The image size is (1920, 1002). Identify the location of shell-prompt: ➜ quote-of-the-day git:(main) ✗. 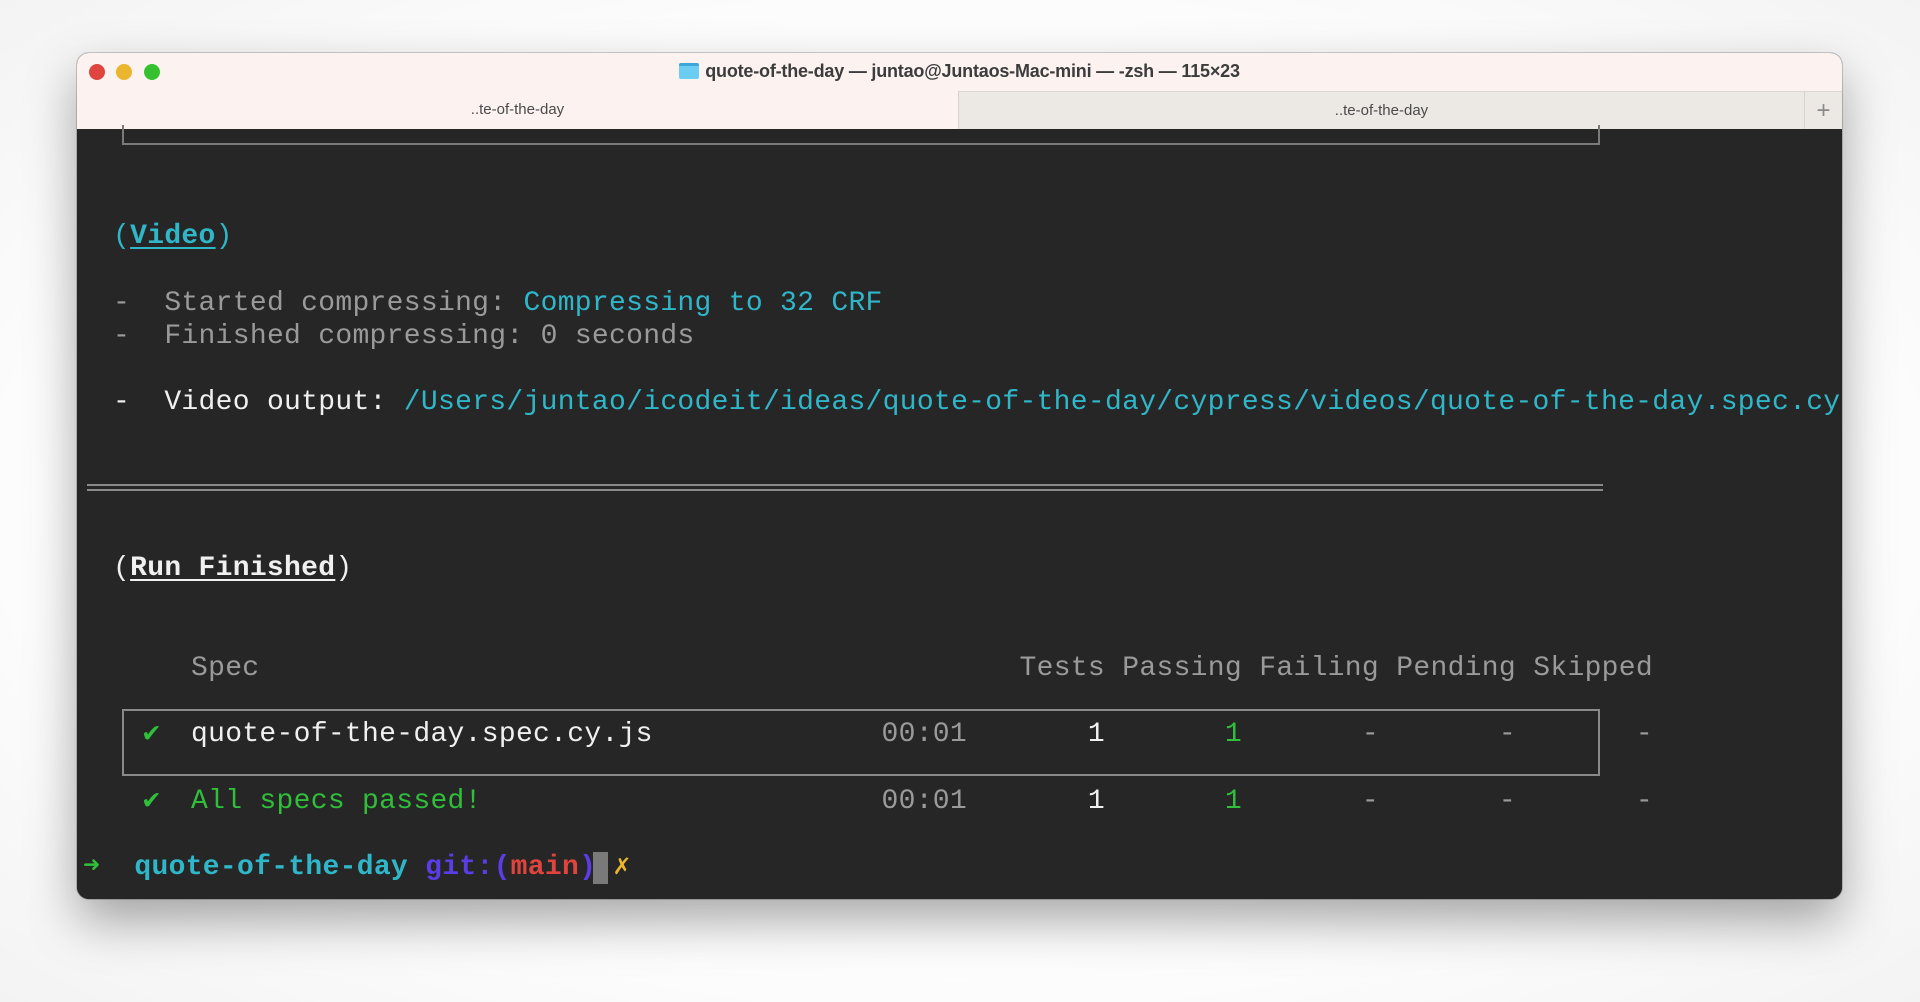
(356, 868).